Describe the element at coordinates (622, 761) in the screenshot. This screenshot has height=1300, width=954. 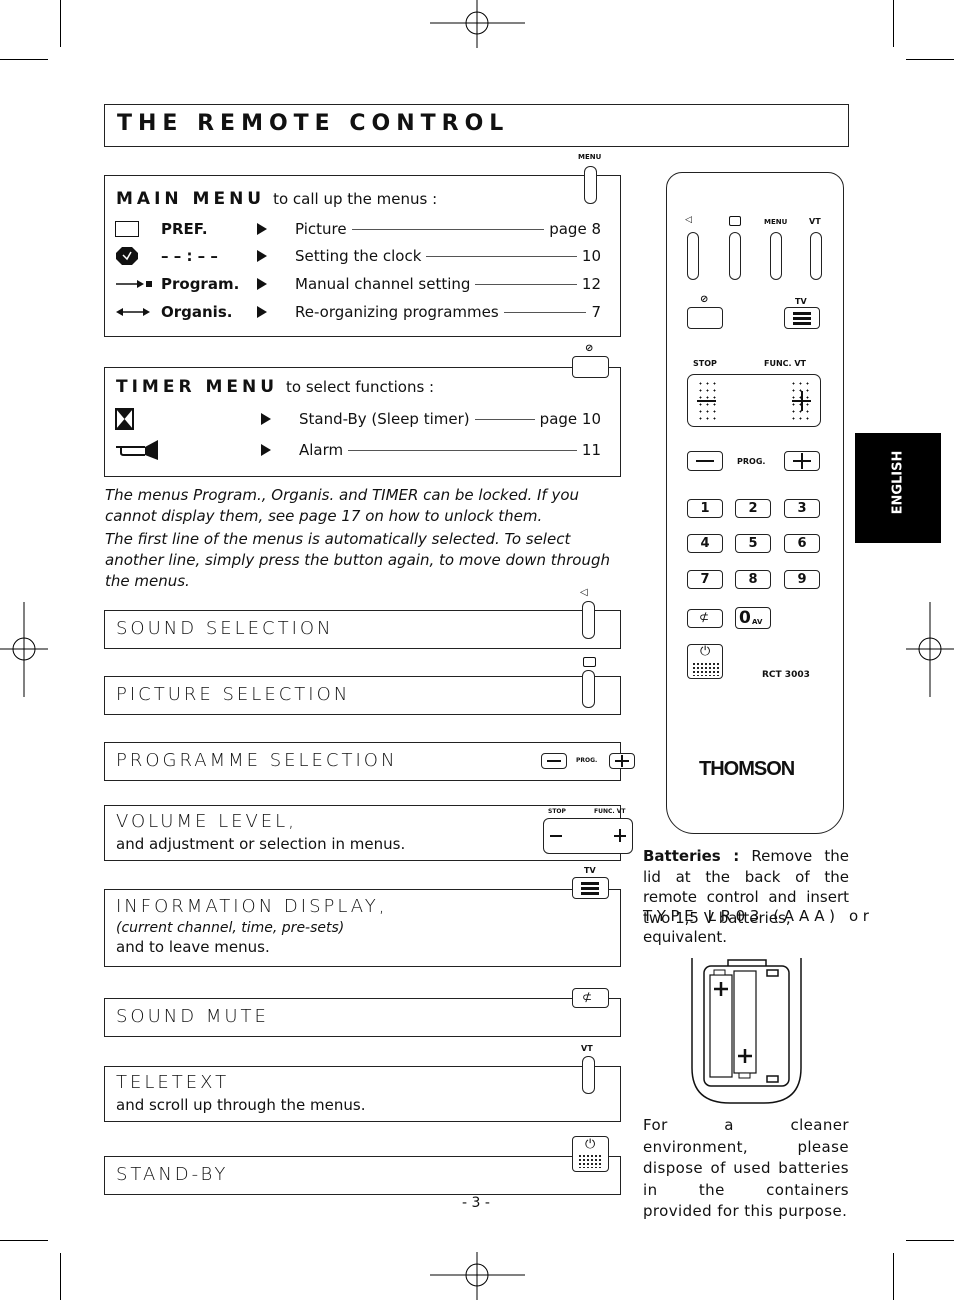
I see `prog-plus-button` at that location.